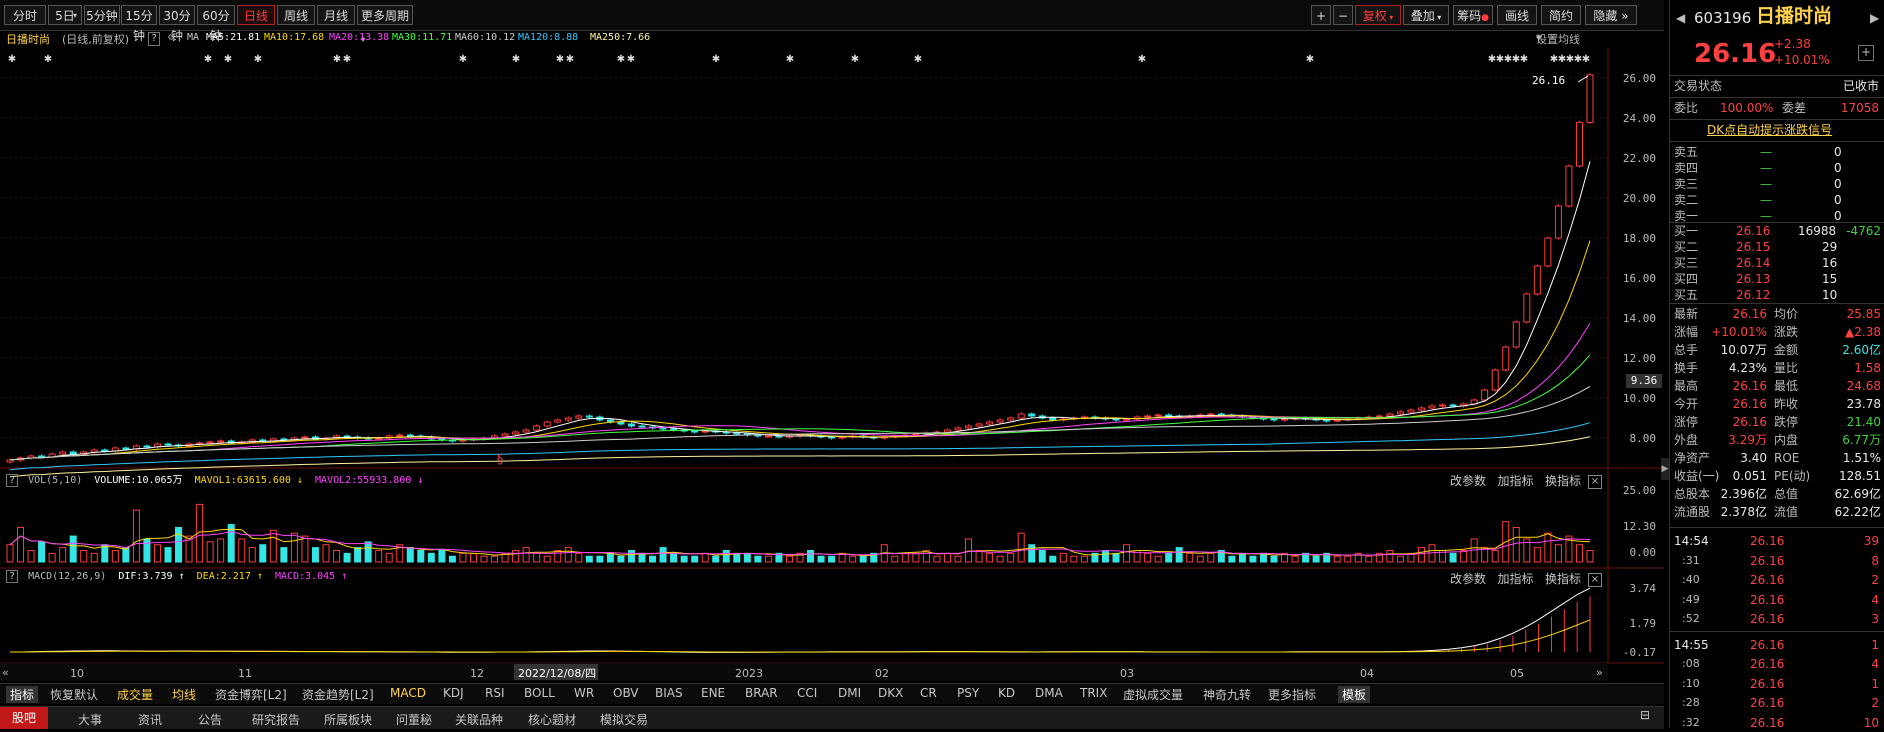 The height and width of the screenshot is (732, 1884). What do you see at coordinates (1866, 53) in the screenshot?
I see `add-watchlist-icon: +` at bounding box center [1866, 53].